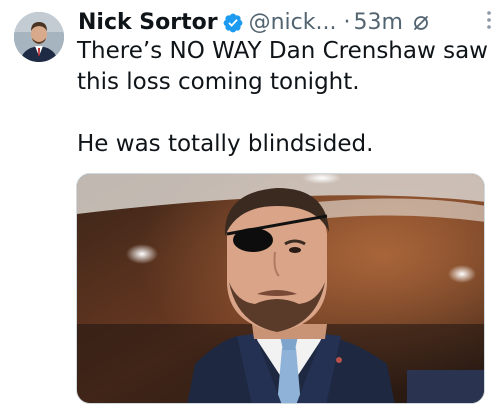  Describe the element at coordinates (148, 23) in the screenshot. I see `author-name: Nick Sortor` at that location.